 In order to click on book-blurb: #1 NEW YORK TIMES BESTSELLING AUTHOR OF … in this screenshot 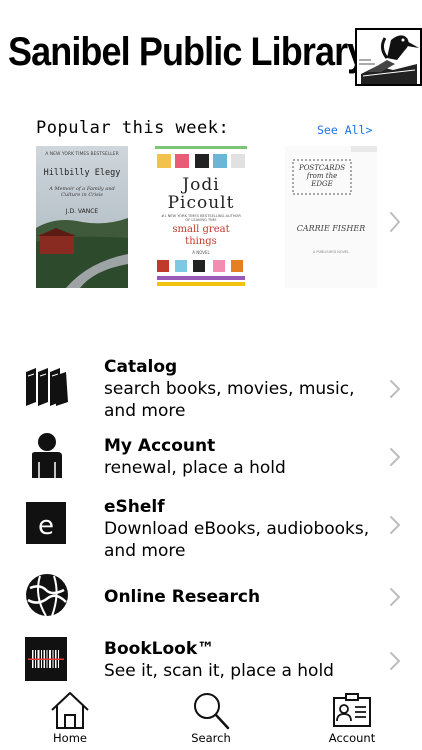, I will do `click(201, 218)`.